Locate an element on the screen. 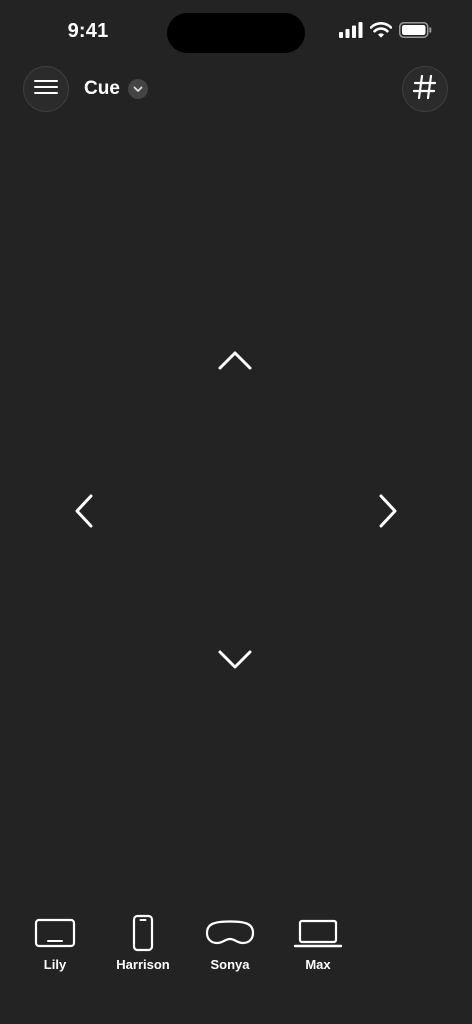 The image size is (472, 1024). device-item-max: Max is located at coordinates (318, 942).